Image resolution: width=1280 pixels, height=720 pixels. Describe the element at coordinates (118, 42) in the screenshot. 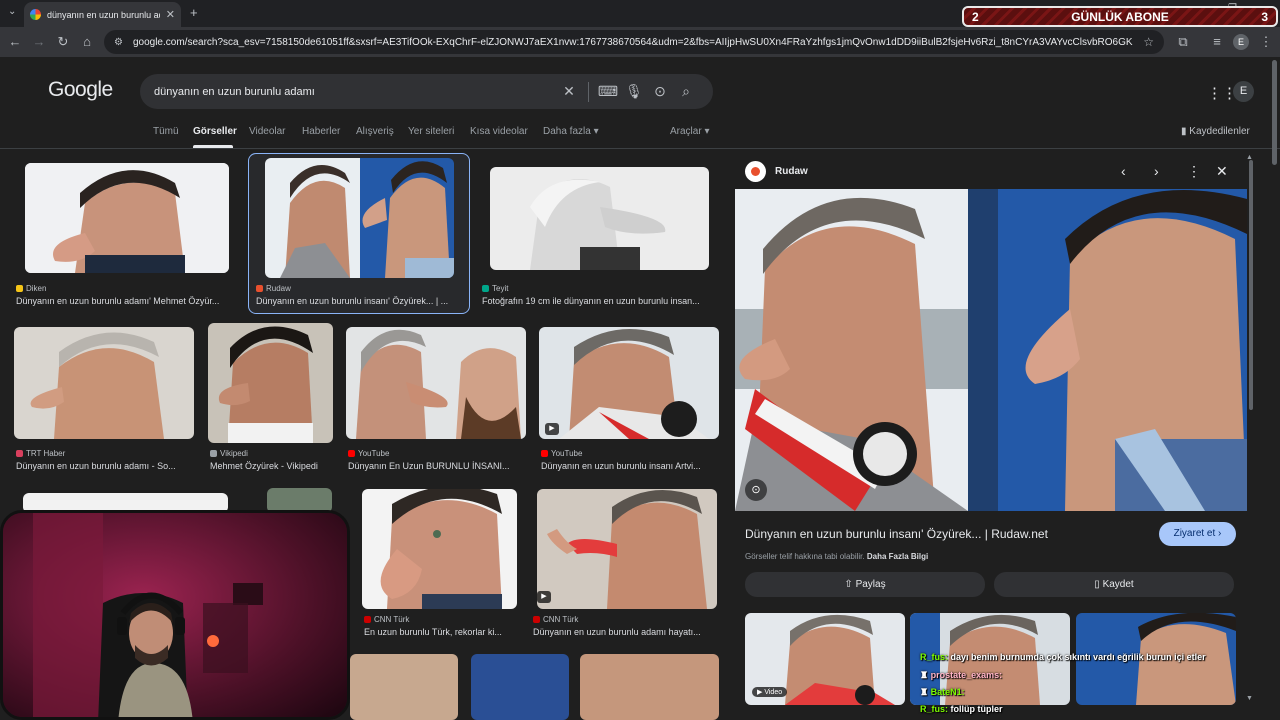

I see `site-info-icon: ⚙` at that location.